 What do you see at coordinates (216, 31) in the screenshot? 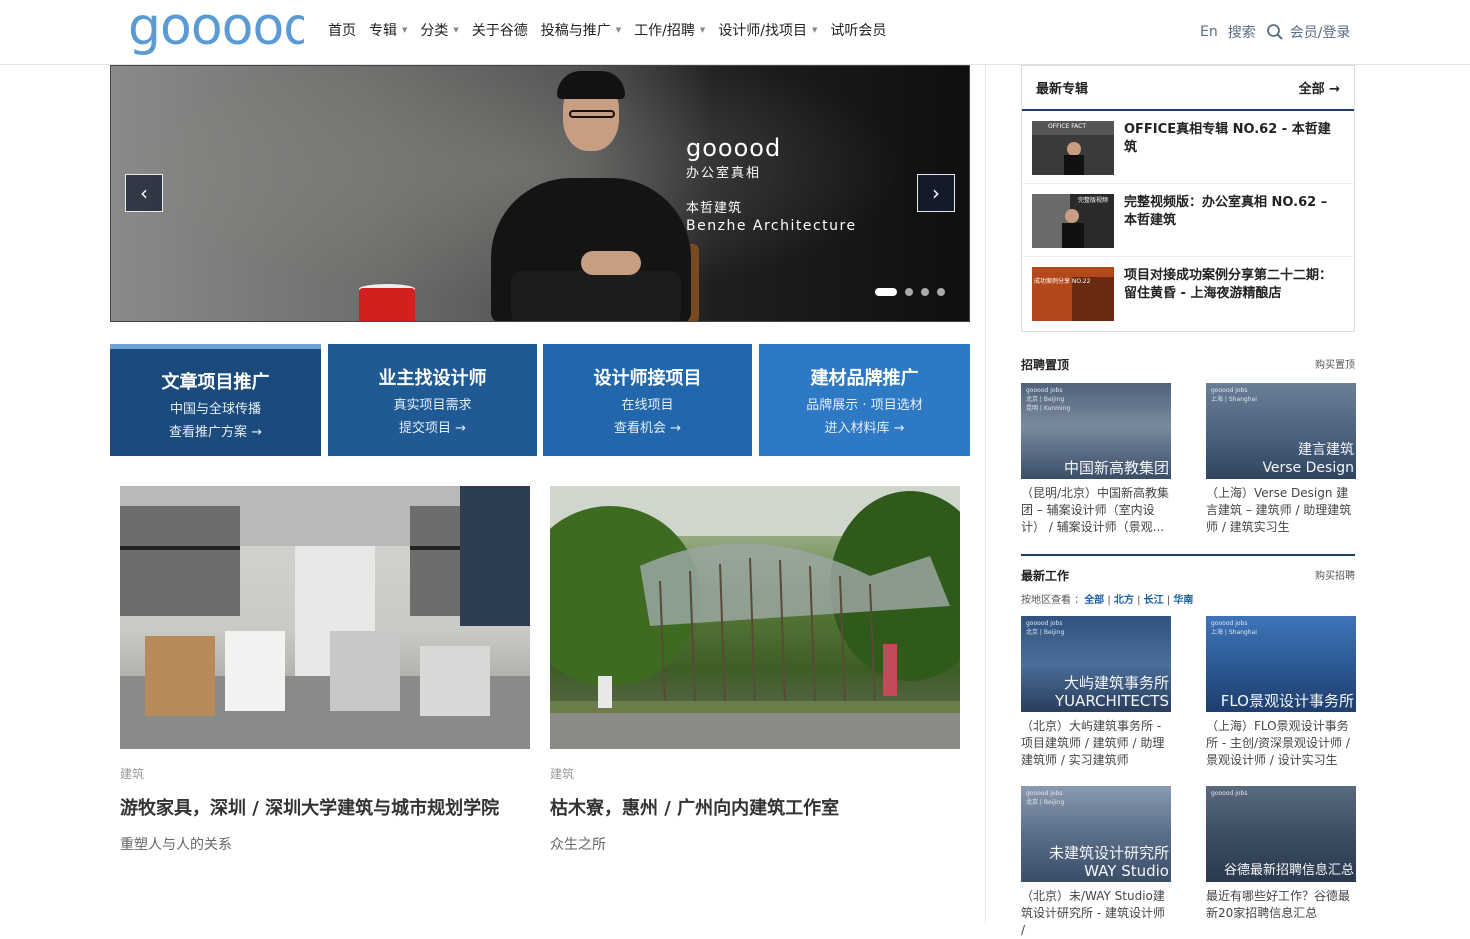
I see `gooood-logo: gooood` at bounding box center [216, 31].